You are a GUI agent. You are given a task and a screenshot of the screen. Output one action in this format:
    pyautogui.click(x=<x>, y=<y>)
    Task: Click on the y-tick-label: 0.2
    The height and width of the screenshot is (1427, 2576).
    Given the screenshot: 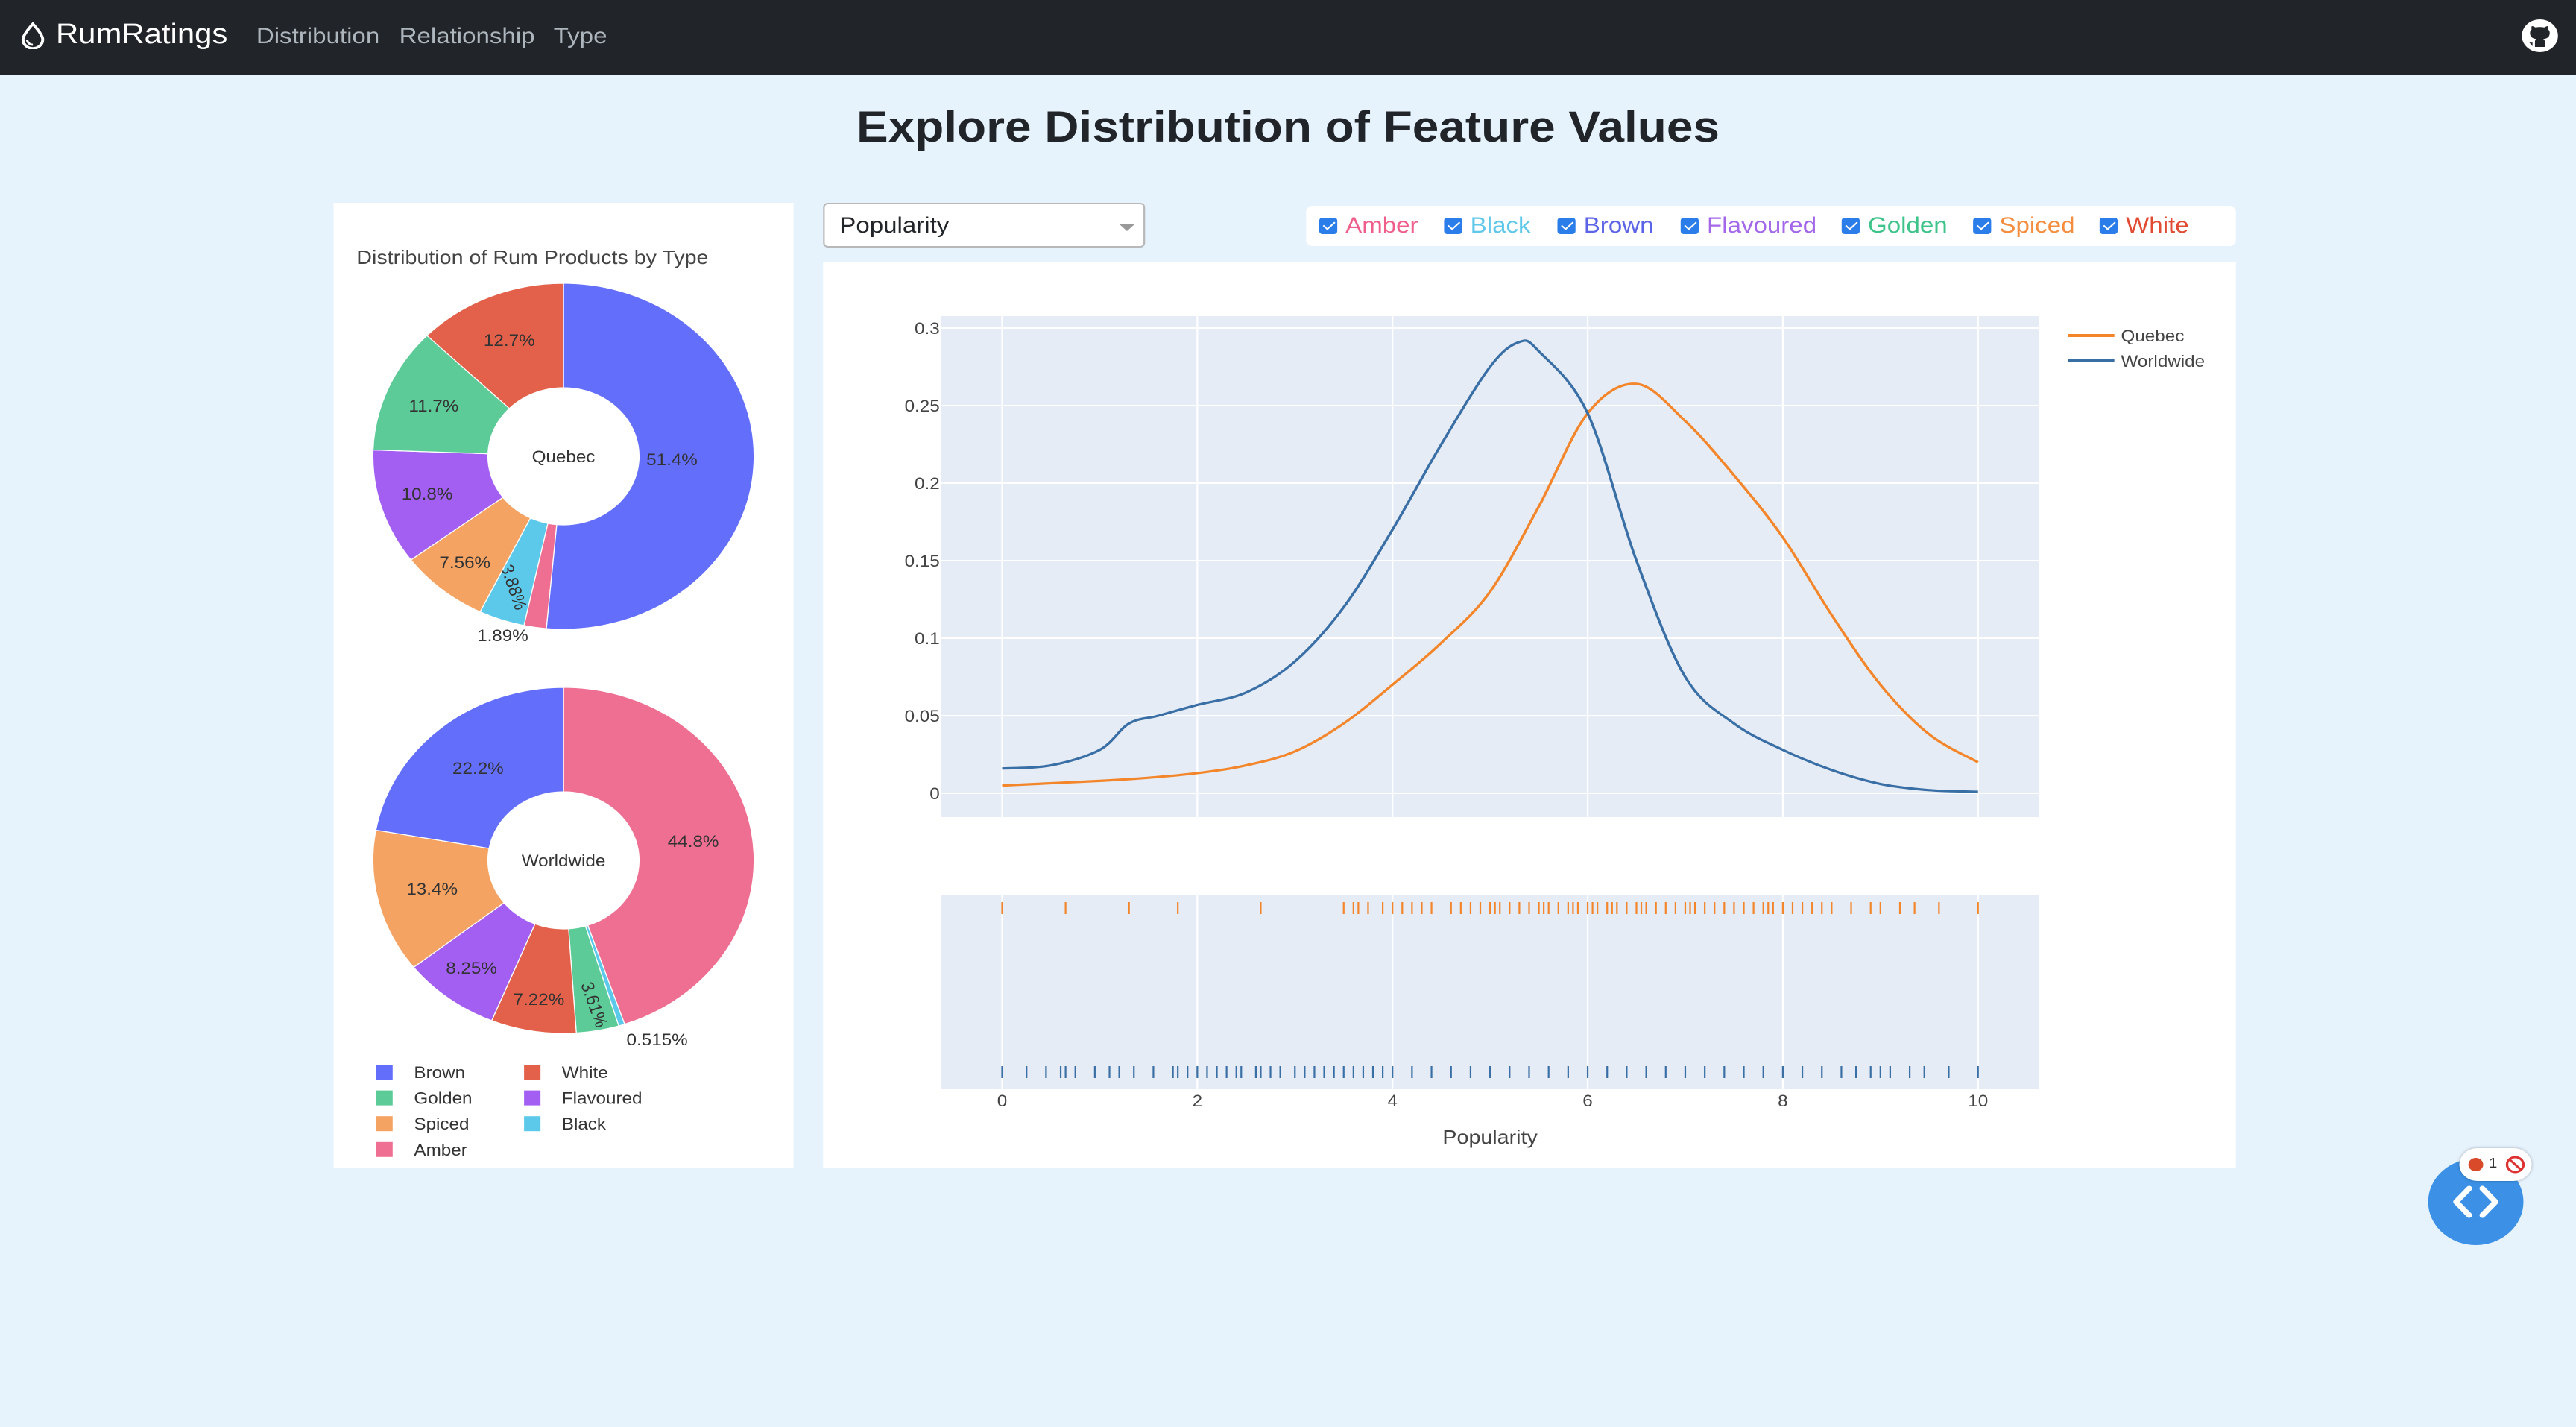 What is the action you would take?
    pyautogui.click(x=927, y=483)
    